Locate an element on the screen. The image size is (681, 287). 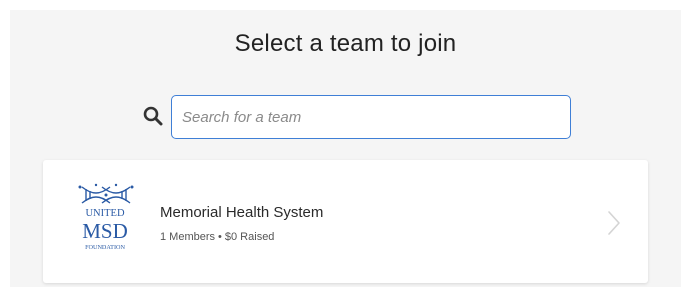
united-msd-foundation-logo: UNITED MSD FOUNDATION is located at coordinates (106, 217).